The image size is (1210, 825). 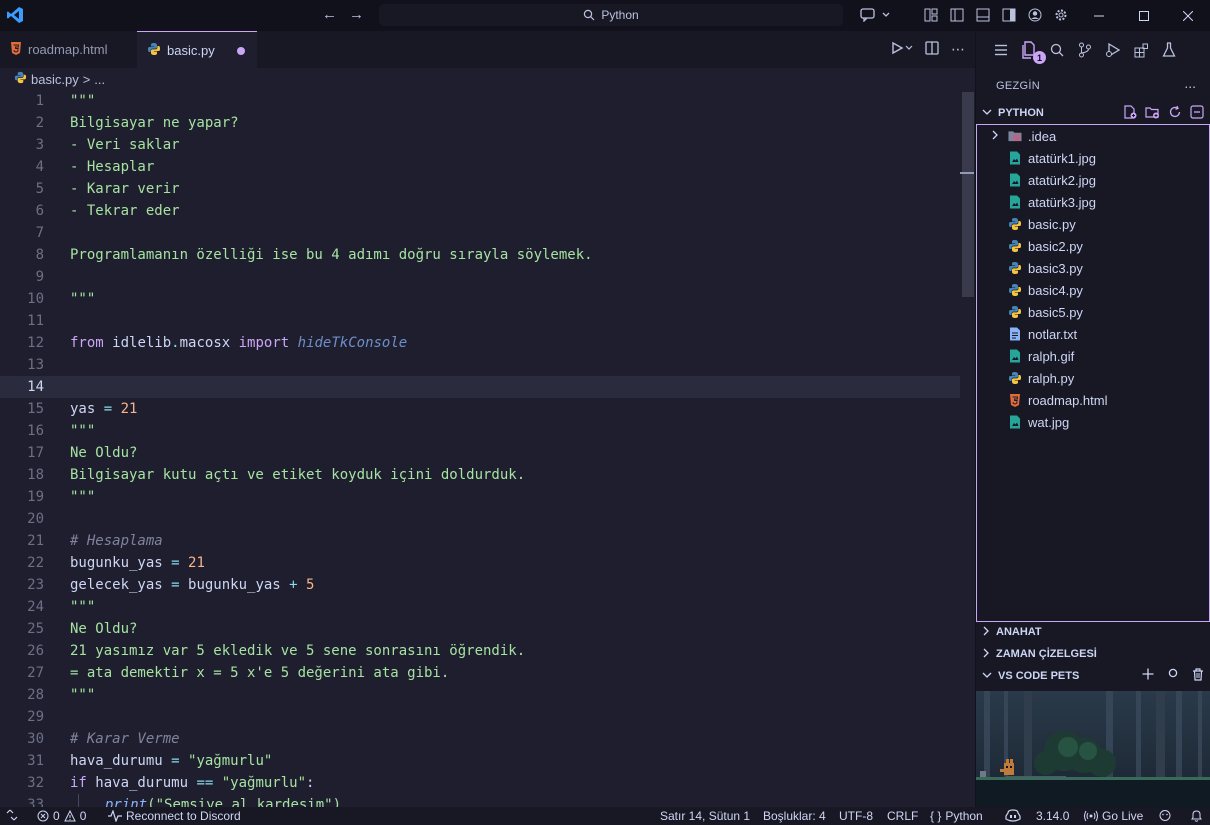 I want to click on code-line: 22 bugunku_yas = 21, so click(x=116, y=563).